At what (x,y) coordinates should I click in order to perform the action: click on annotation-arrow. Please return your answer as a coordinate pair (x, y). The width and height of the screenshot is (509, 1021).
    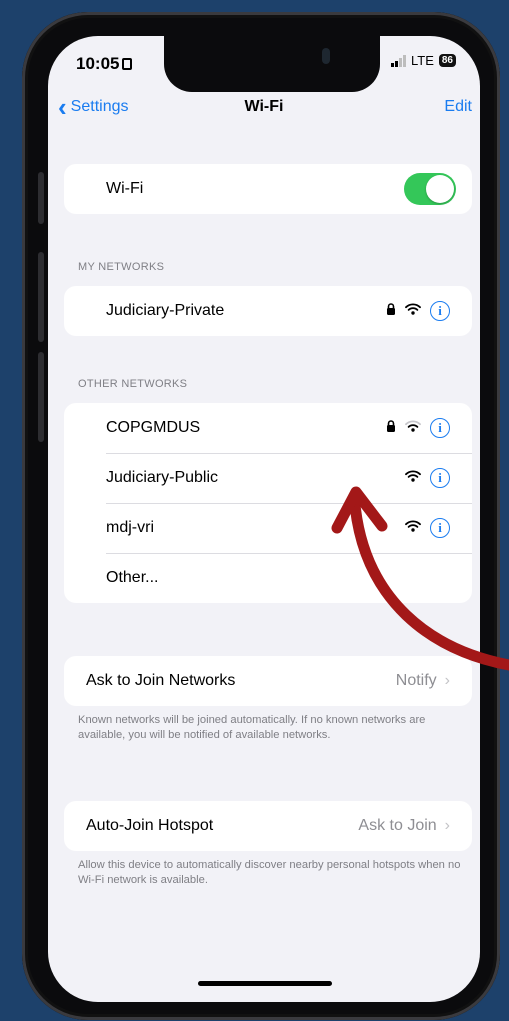
    Looking at the image, I should click on (420, 578).